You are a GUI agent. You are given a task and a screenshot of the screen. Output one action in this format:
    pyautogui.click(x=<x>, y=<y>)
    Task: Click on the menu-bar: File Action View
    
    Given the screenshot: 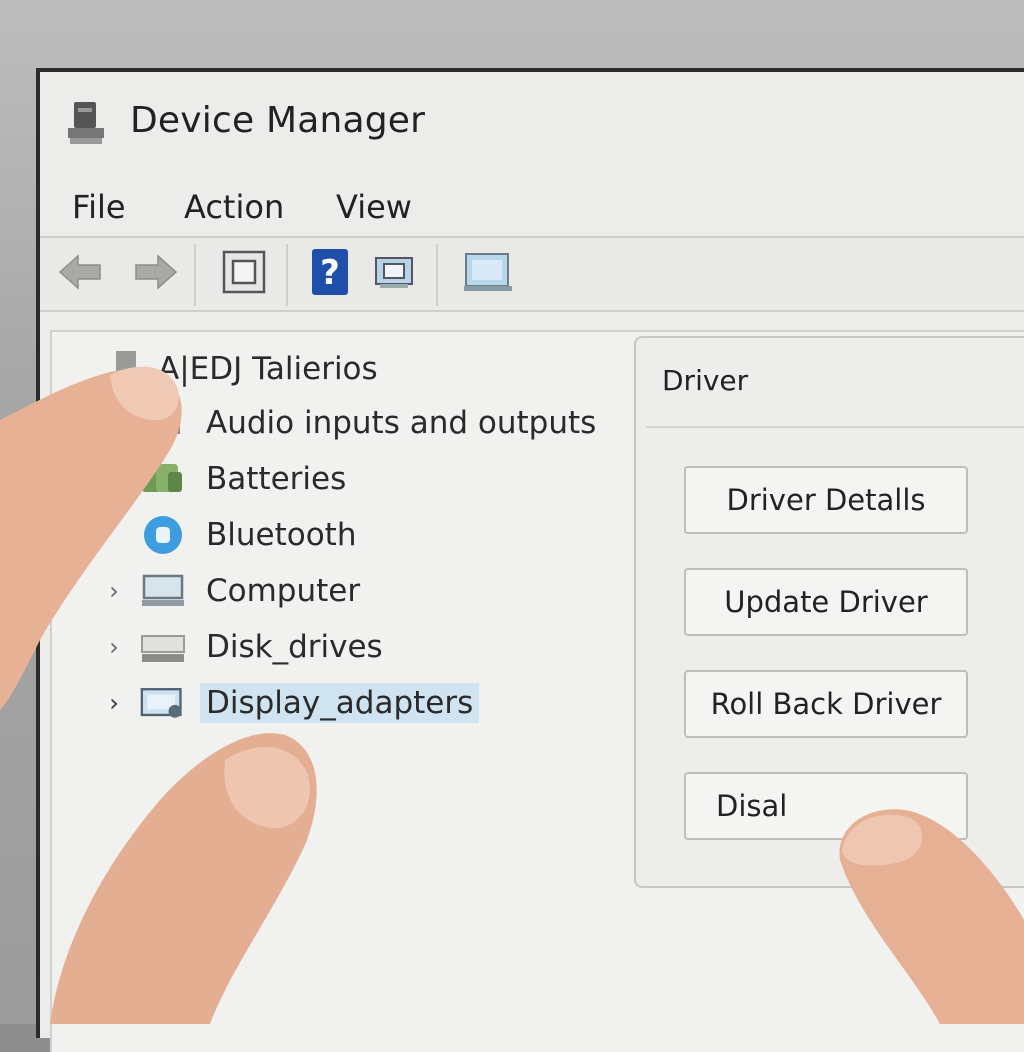 What is the action you would take?
    pyautogui.click(x=532, y=208)
    